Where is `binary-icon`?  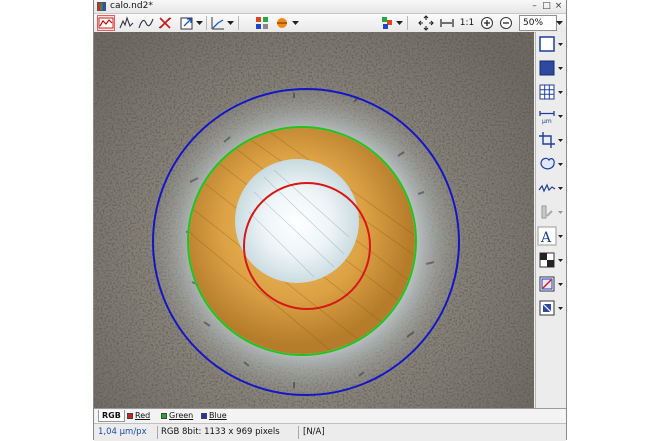 binary-icon is located at coordinates (551, 308).